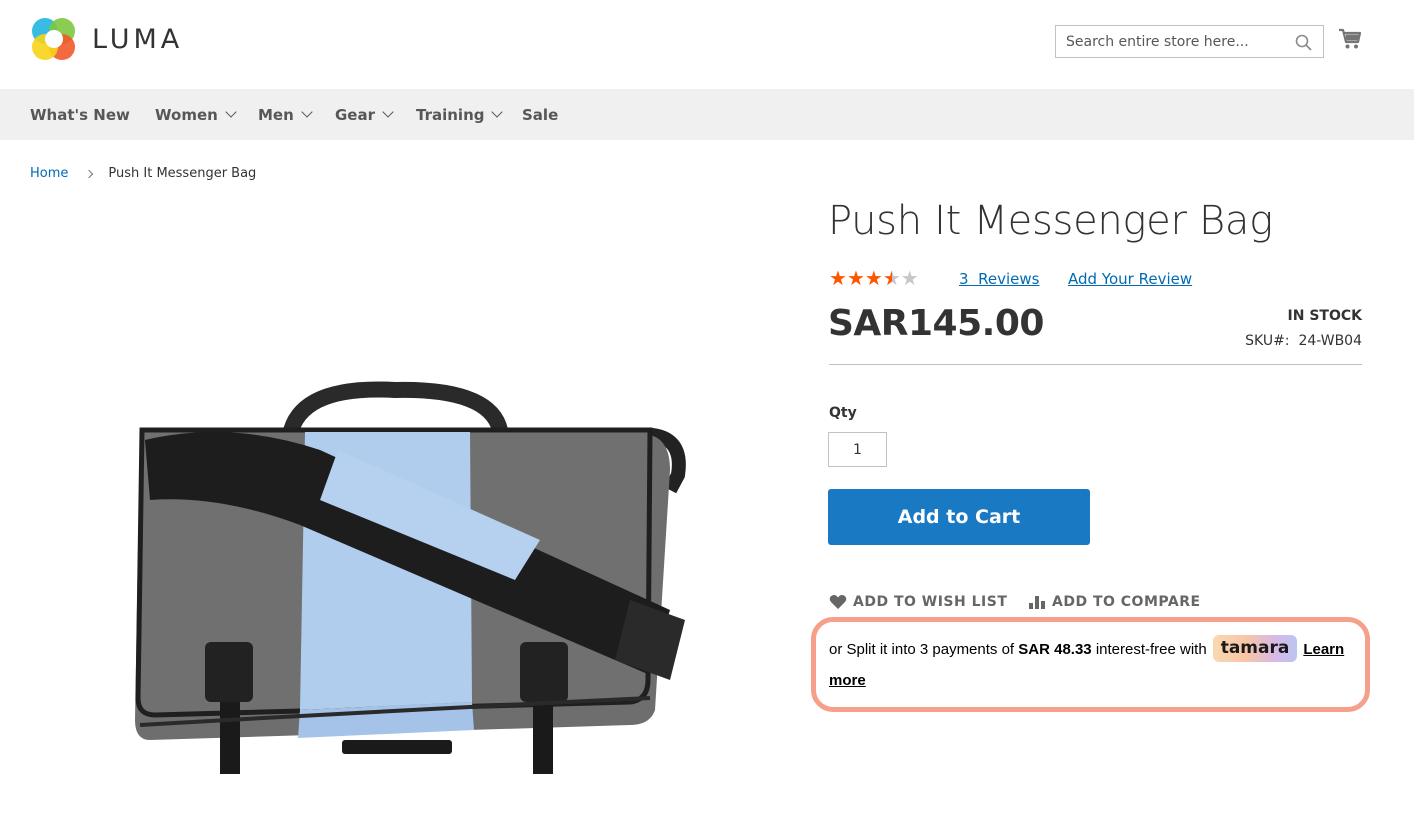 This screenshot has height=814, width=1414. What do you see at coordinates (930, 602) in the screenshot?
I see `wishlist-label: ADD TO WISH LIST` at bounding box center [930, 602].